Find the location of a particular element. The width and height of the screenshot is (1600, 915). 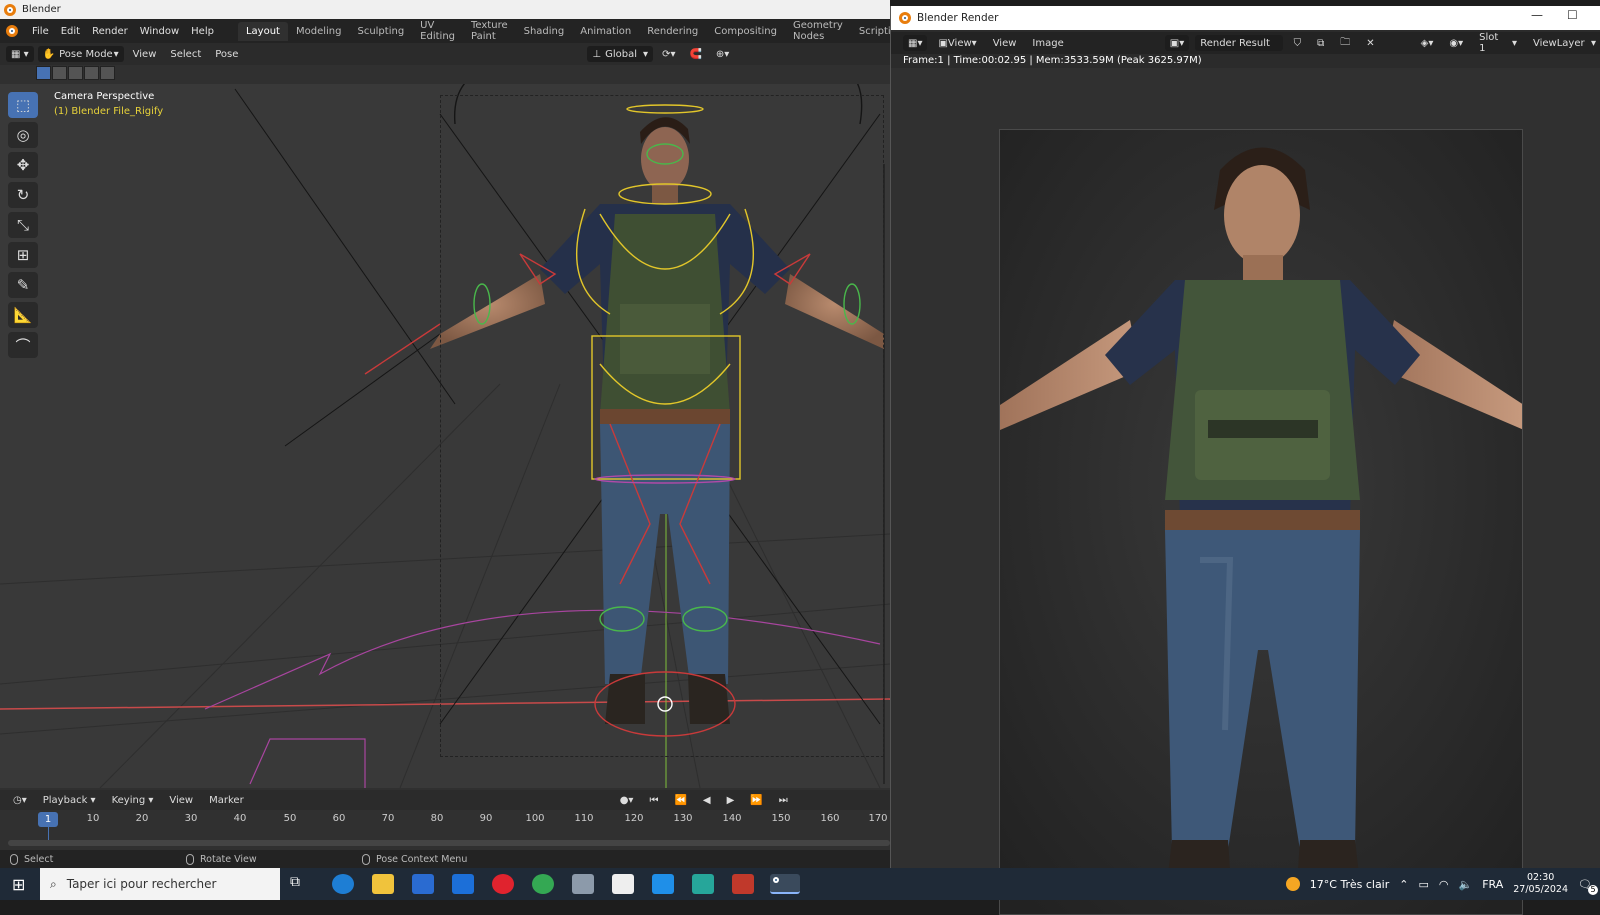

maximize-icon: ☐ is located at coordinates (1572, 15).